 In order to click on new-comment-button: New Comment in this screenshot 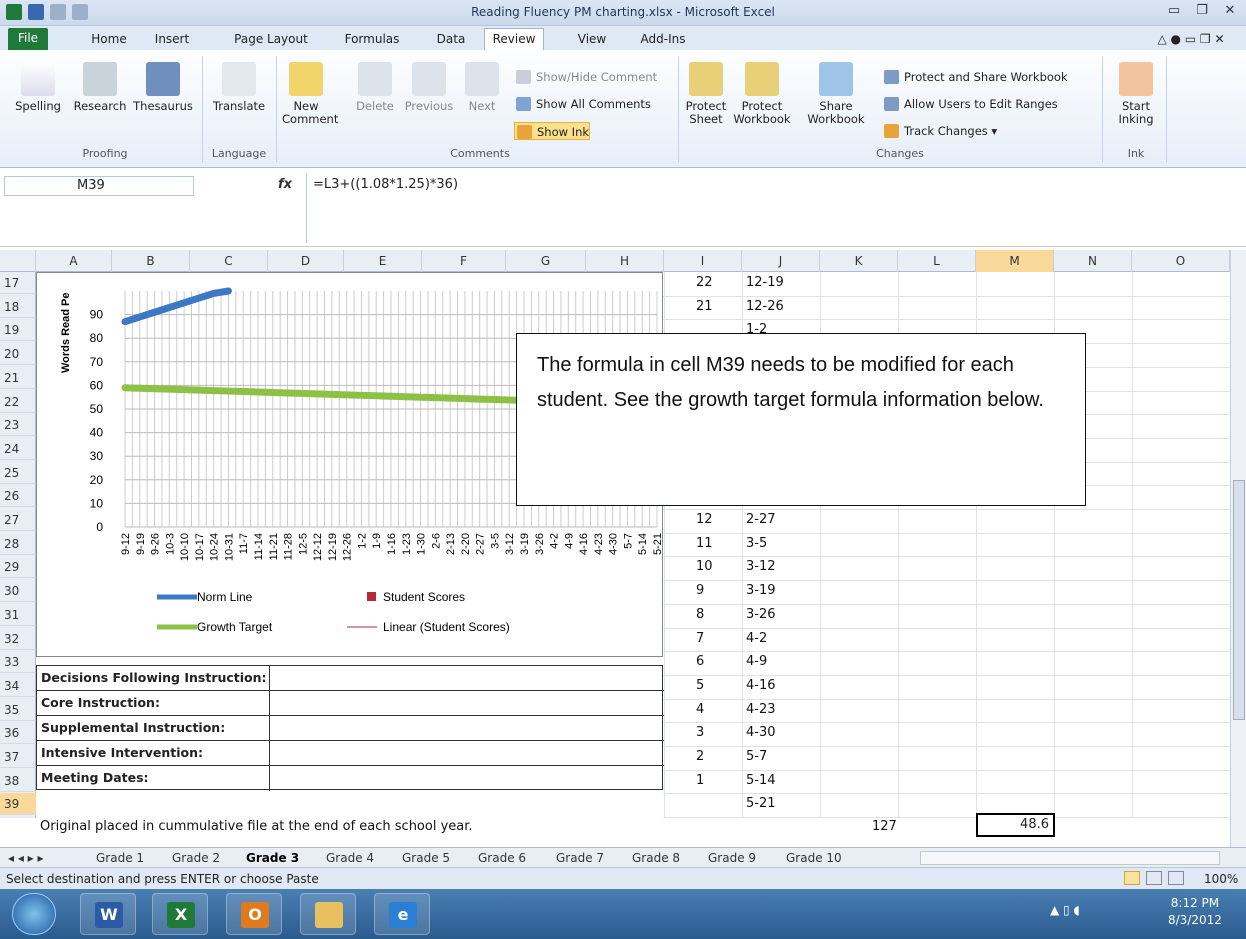, I will do `click(310, 94)`.